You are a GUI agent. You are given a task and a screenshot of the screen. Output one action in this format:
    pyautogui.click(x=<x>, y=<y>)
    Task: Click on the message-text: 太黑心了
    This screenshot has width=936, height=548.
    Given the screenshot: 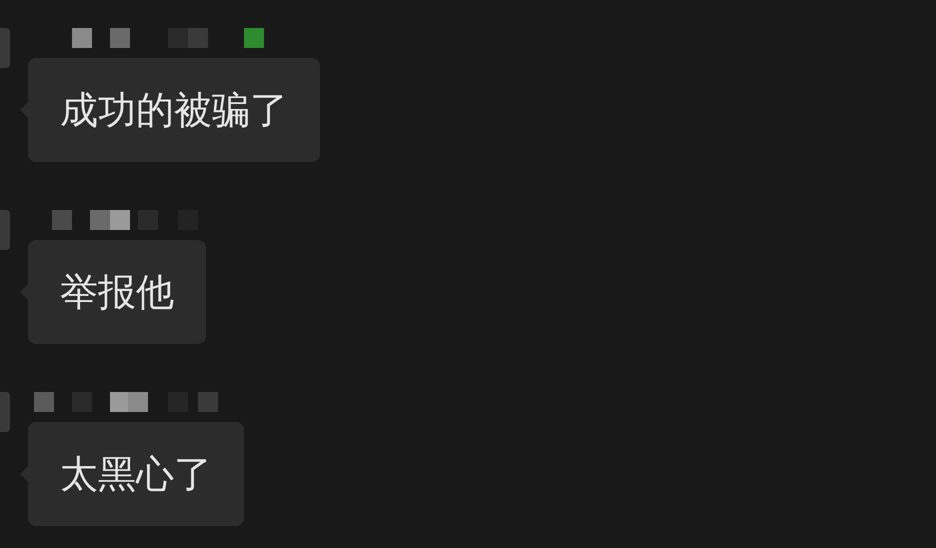 What is the action you would take?
    pyautogui.click(x=136, y=474)
    